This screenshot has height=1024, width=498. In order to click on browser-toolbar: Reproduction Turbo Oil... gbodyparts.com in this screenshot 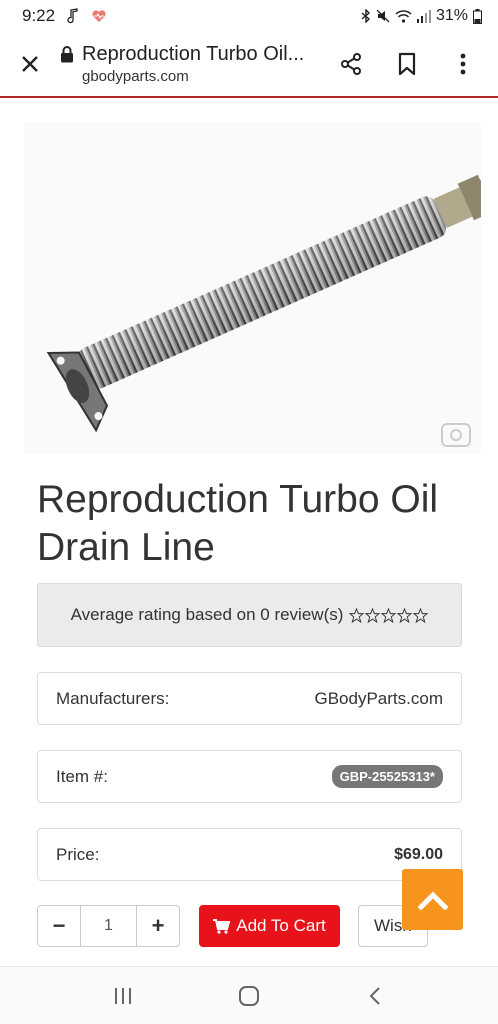, I will do `click(249, 65)`.